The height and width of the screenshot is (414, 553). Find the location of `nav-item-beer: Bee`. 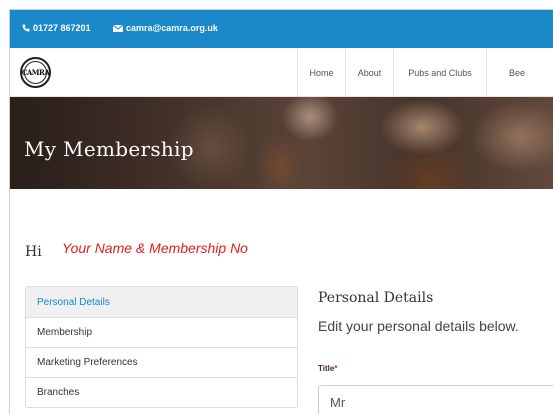

nav-item-beer: Bee is located at coordinates (519, 72).